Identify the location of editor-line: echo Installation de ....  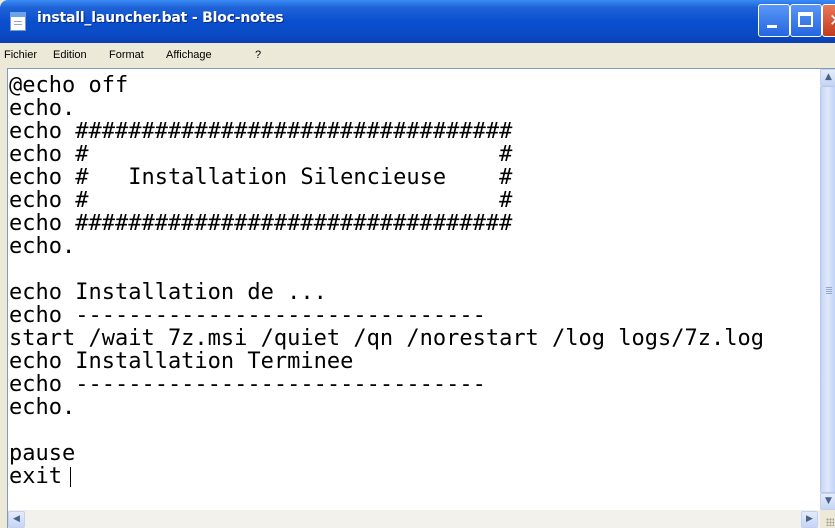
(168, 292).